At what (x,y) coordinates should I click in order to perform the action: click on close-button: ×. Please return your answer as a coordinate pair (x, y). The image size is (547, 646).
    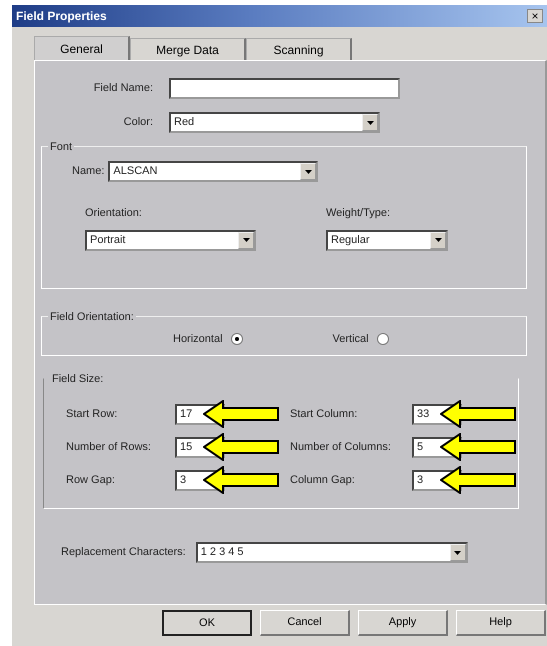
    Looking at the image, I should click on (535, 16).